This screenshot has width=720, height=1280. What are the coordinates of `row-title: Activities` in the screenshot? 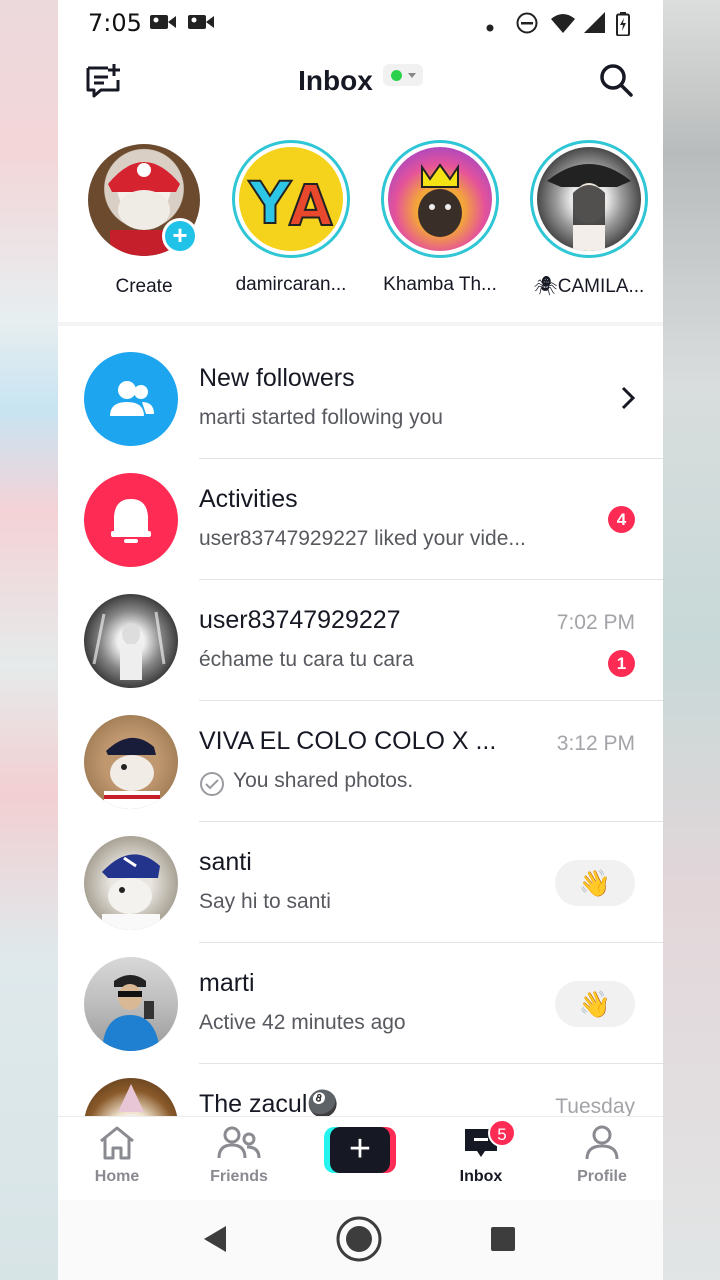 It's located at (248, 499).